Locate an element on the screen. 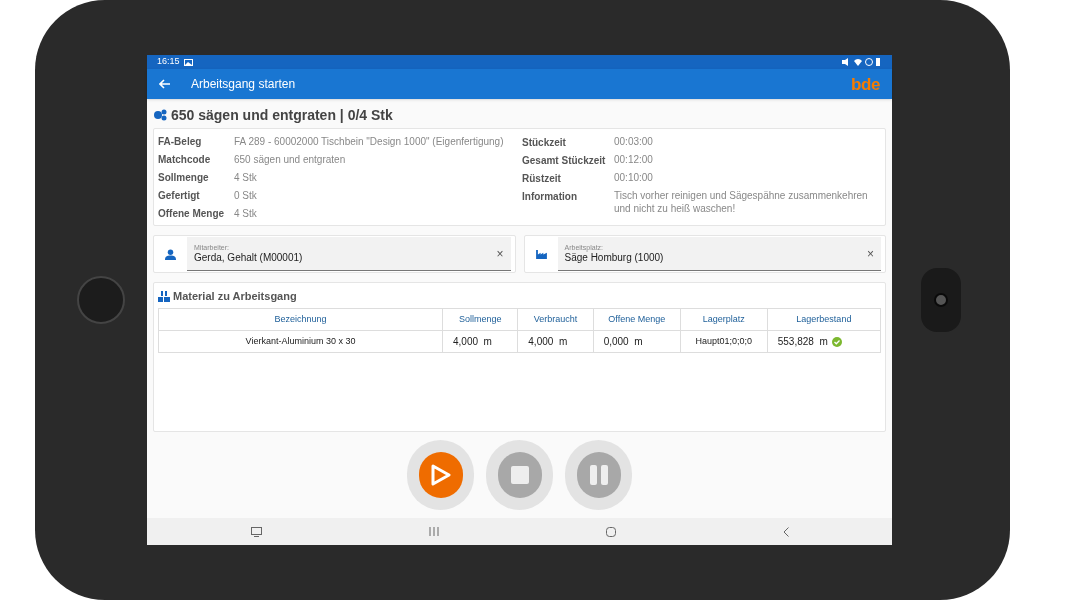 The image size is (1067, 600). detail-value: Tisch vorher reinigen und Sägespähne zusammenkehren und nicht zu heiß waschen! is located at coordinates (741, 202).